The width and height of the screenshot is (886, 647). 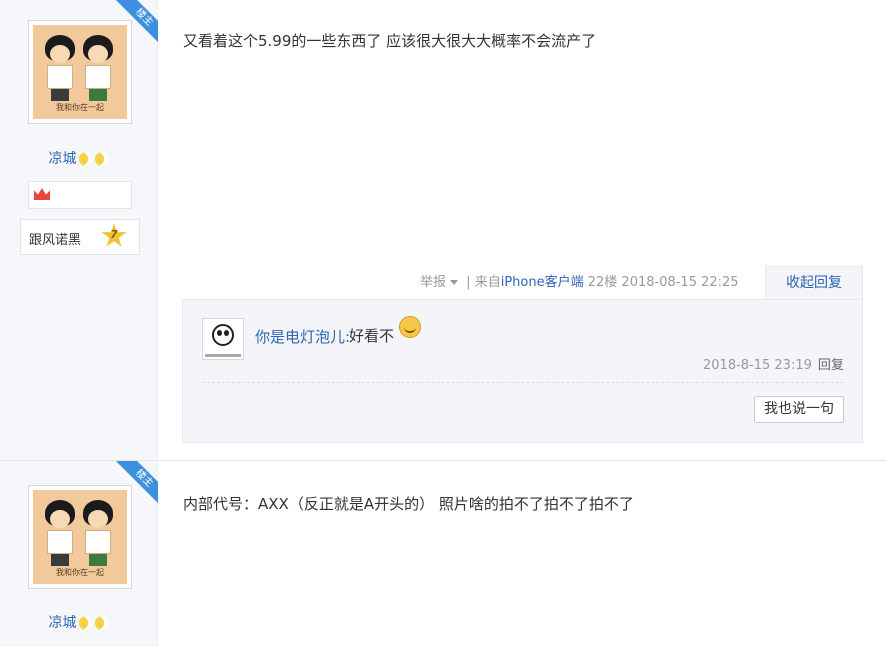 I want to click on member-icons, so click(x=80, y=195).